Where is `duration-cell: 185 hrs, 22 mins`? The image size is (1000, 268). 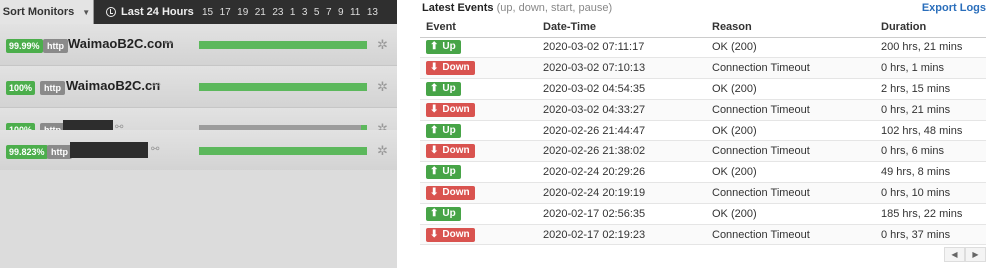
duration-cell: 185 hrs, 22 mins is located at coordinates (930, 214).